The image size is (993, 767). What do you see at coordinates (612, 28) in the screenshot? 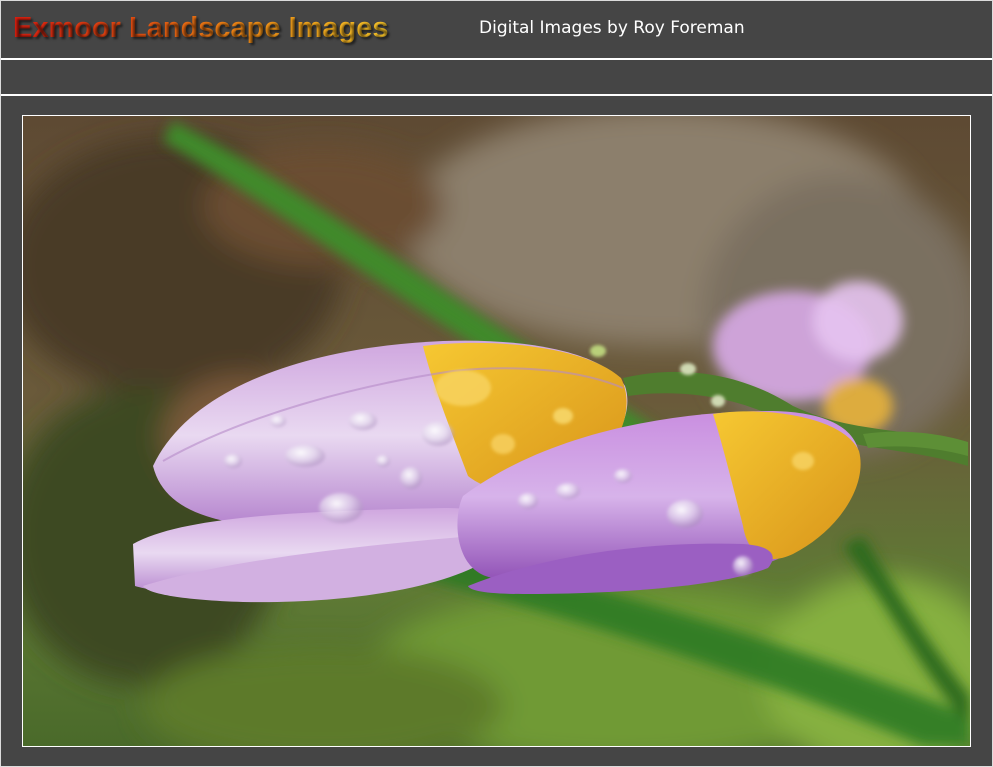
I see `site-subtitle: Digital Images by Roy Foreman` at bounding box center [612, 28].